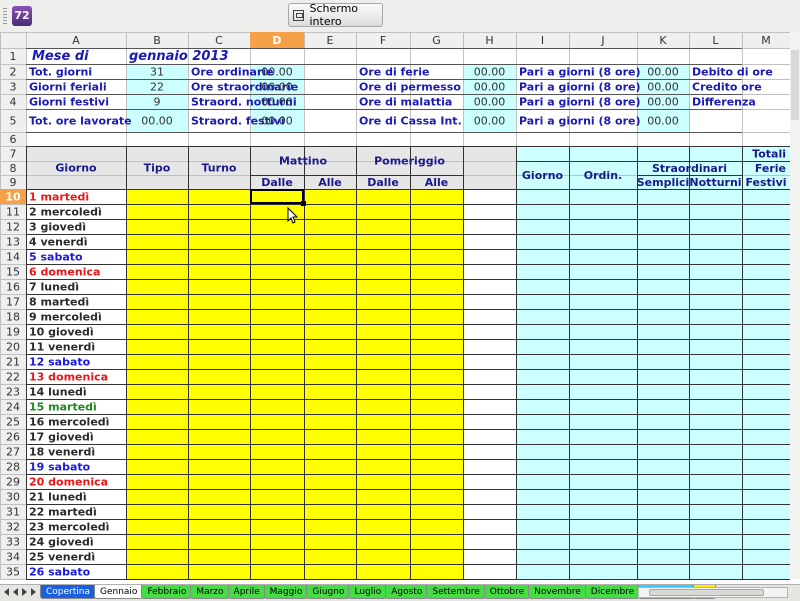  Describe the element at coordinates (276, 40) in the screenshot. I see `column-header-d: D` at that location.